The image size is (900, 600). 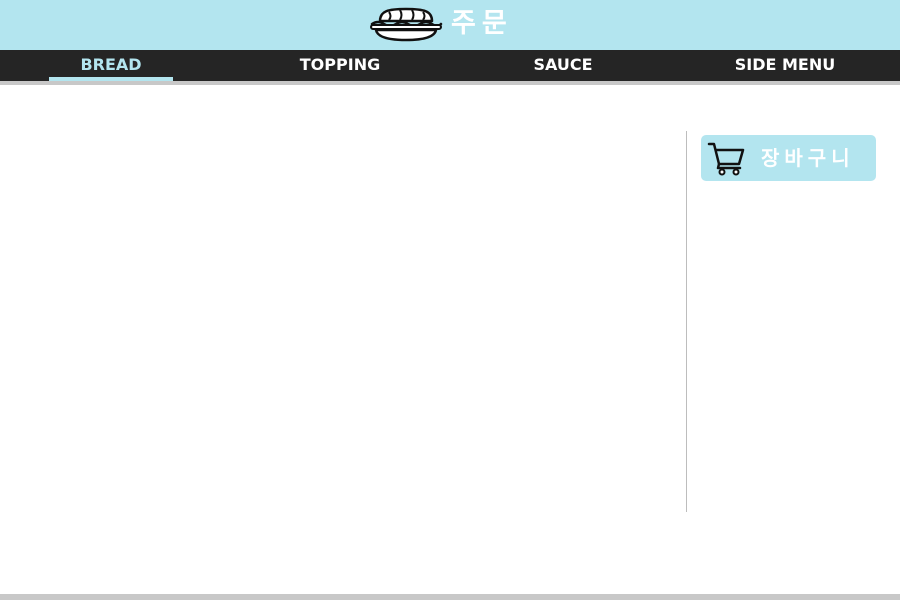 What do you see at coordinates (450, 597) in the screenshot?
I see `footer-divider` at bounding box center [450, 597].